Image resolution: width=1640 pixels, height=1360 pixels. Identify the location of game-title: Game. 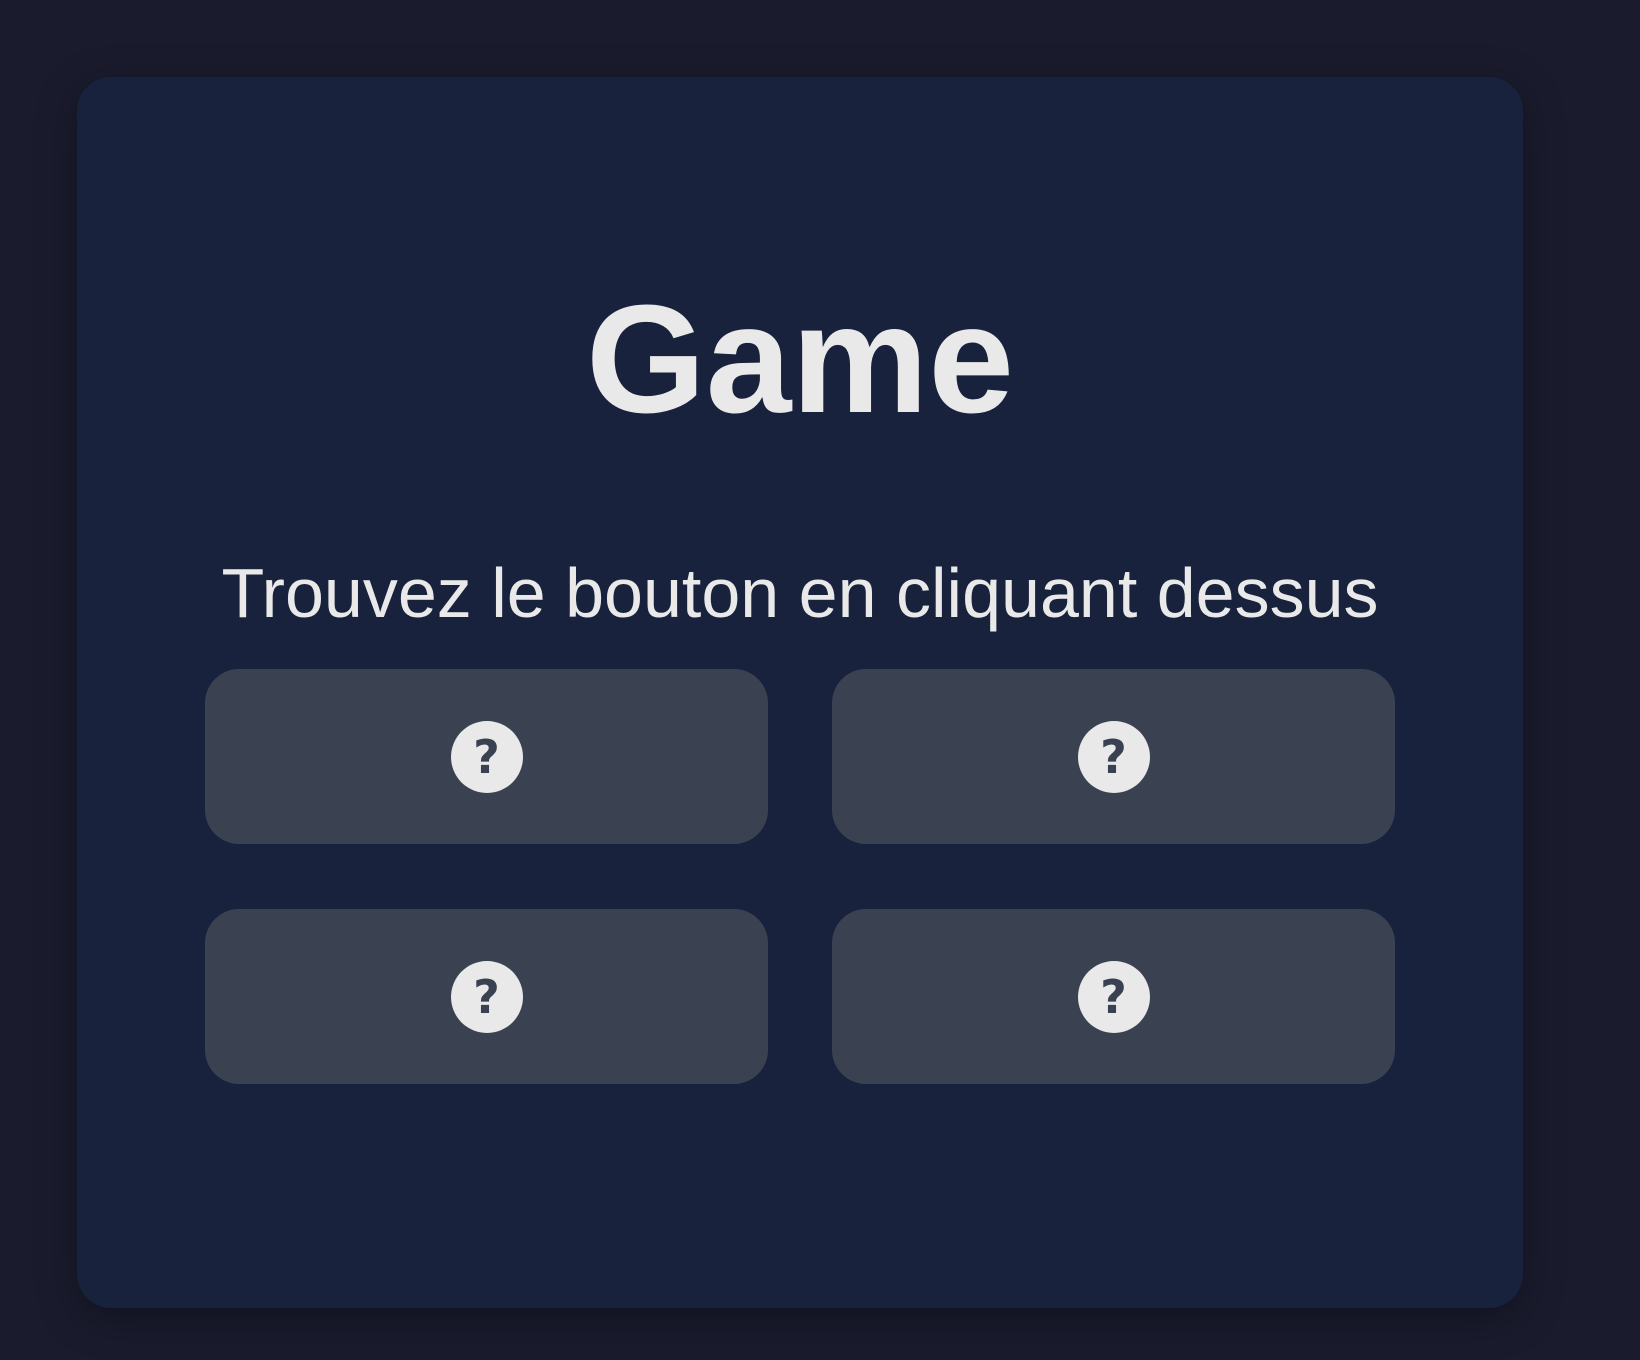
(799, 359).